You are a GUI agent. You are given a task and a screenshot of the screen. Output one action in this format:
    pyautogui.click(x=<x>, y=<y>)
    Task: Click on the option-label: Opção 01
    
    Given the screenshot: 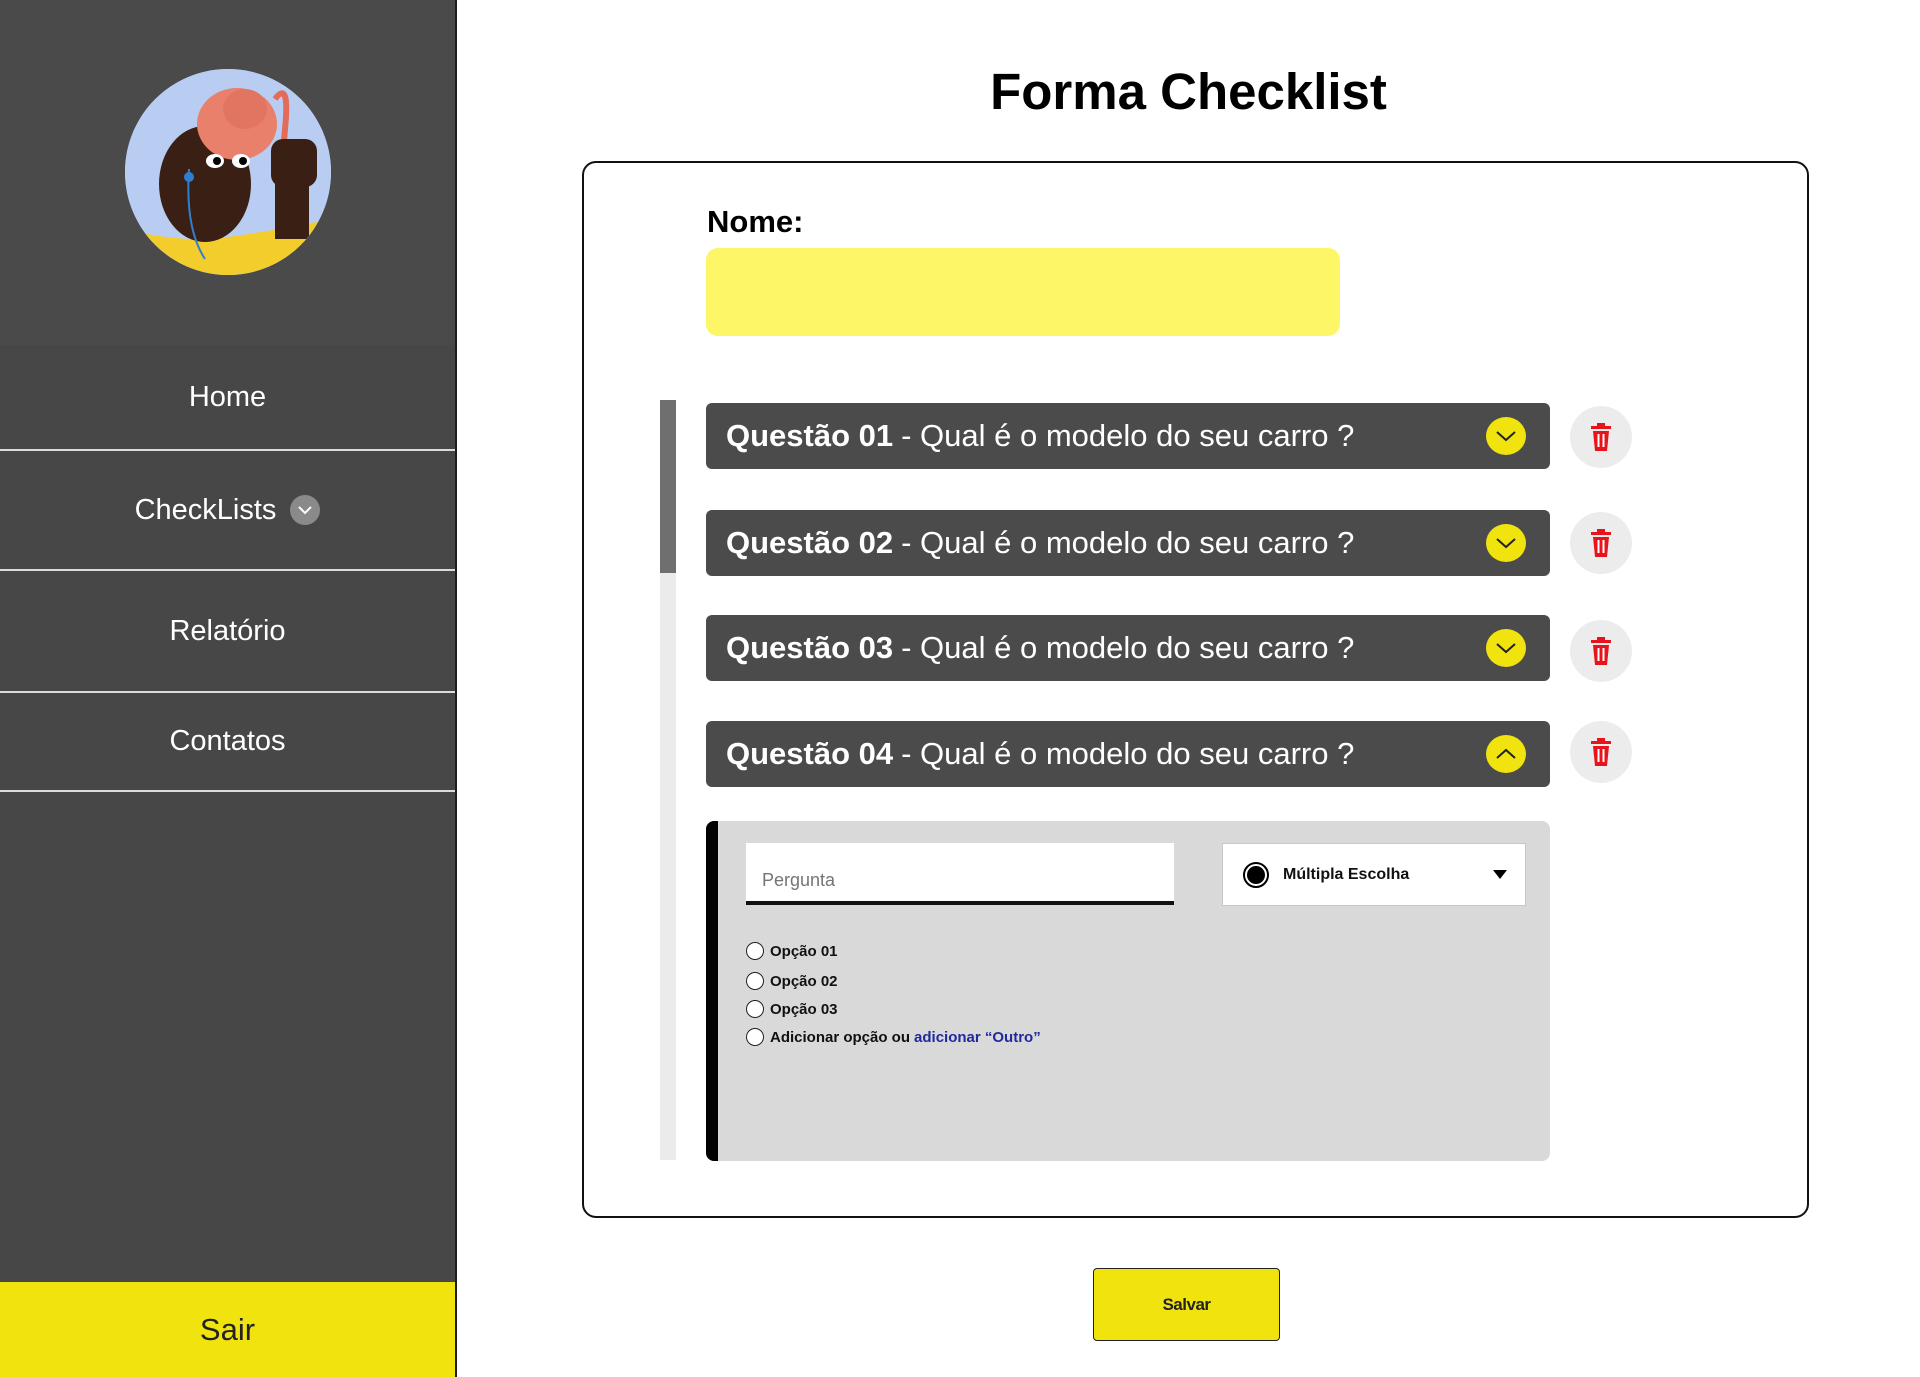 What is the action you would take?
    pyautogui.click(x=804, y=951)
    